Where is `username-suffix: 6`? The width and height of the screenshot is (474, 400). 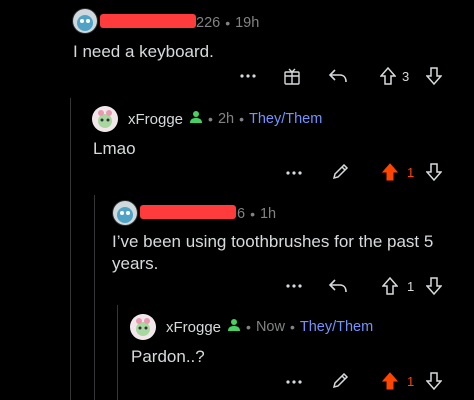
username-suffix: 6 is located at coordinates (241, 214).